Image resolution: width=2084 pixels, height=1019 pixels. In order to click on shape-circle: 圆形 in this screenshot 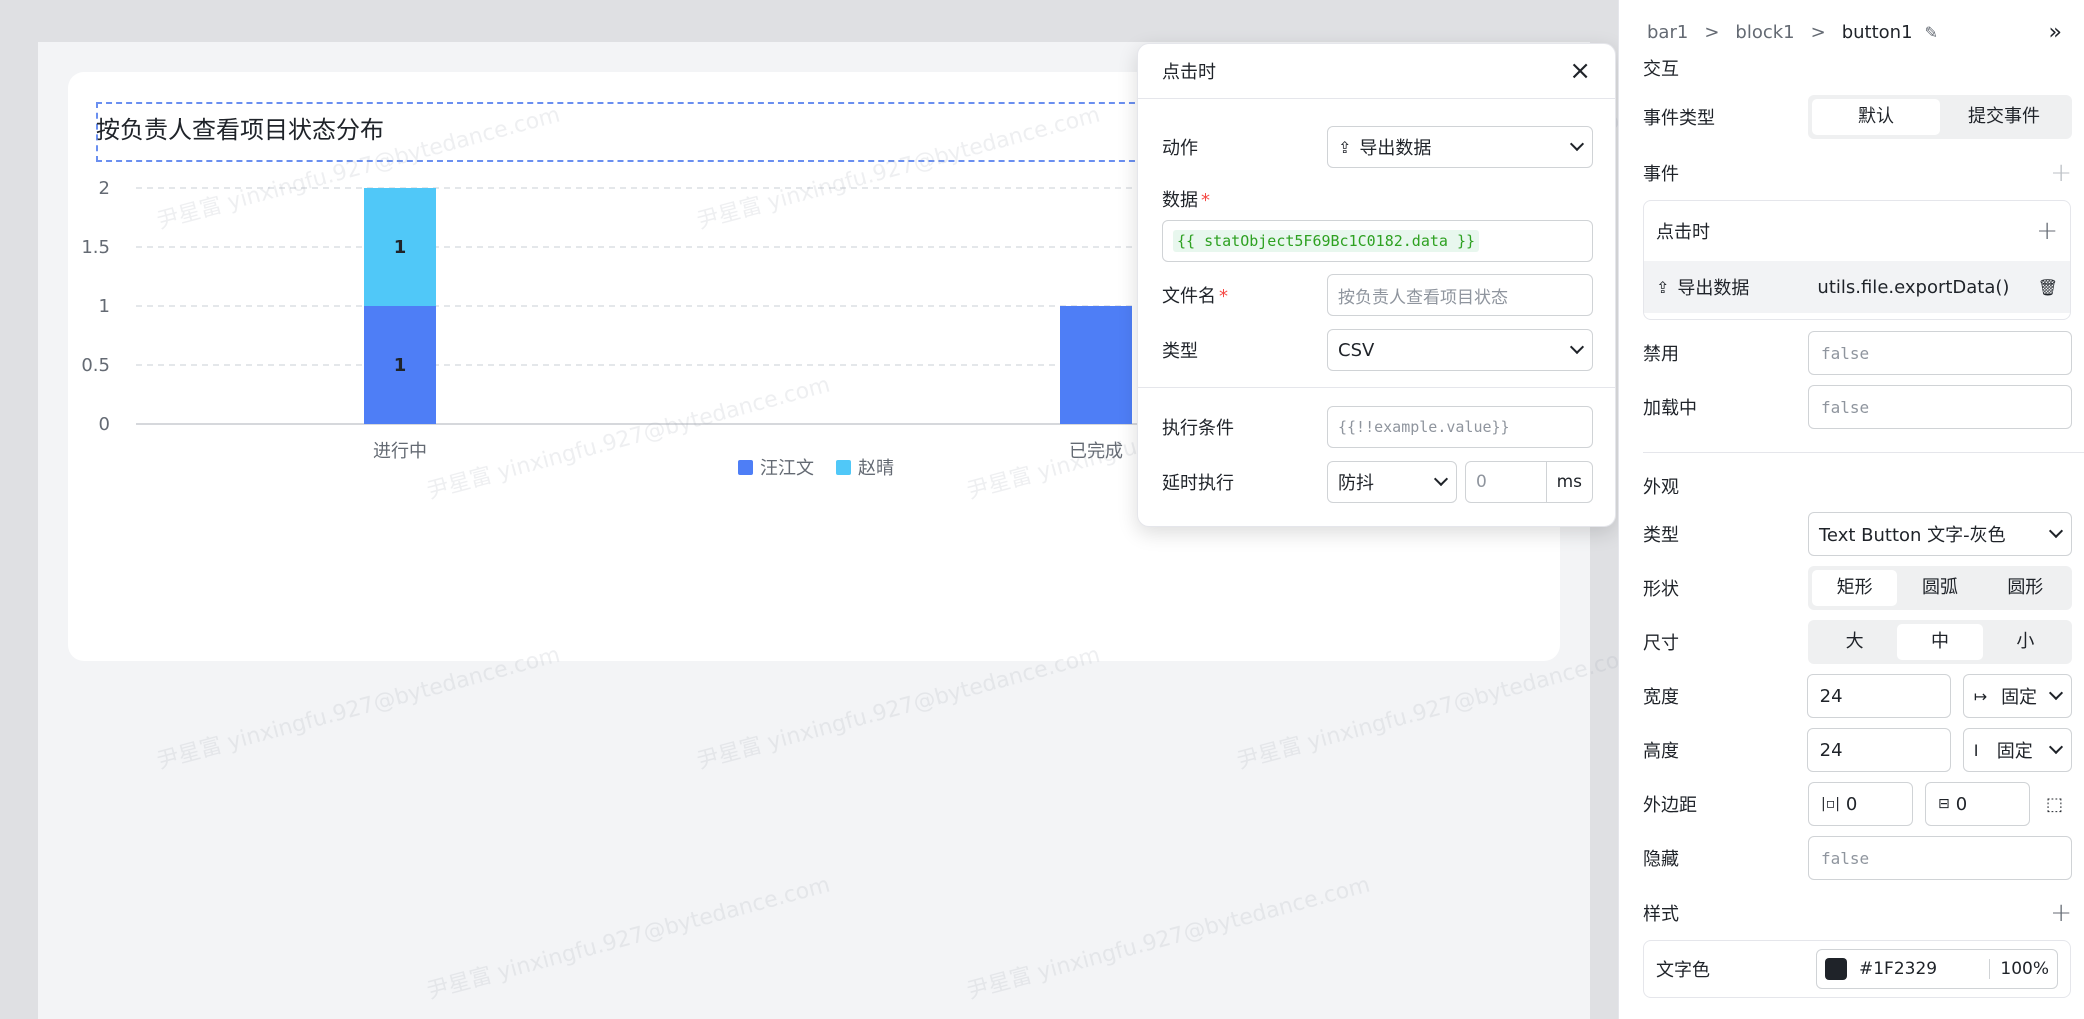, I will do `click(2025, 588)`.